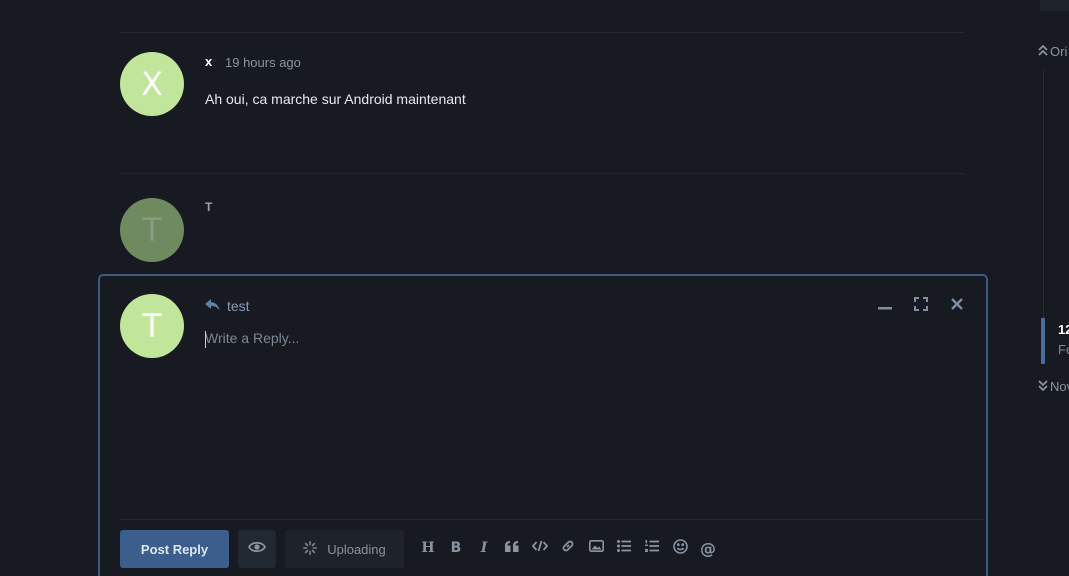 This screenshot has width=1069, height=576. I want to click on numbered-list-icon, so click(652, 548).